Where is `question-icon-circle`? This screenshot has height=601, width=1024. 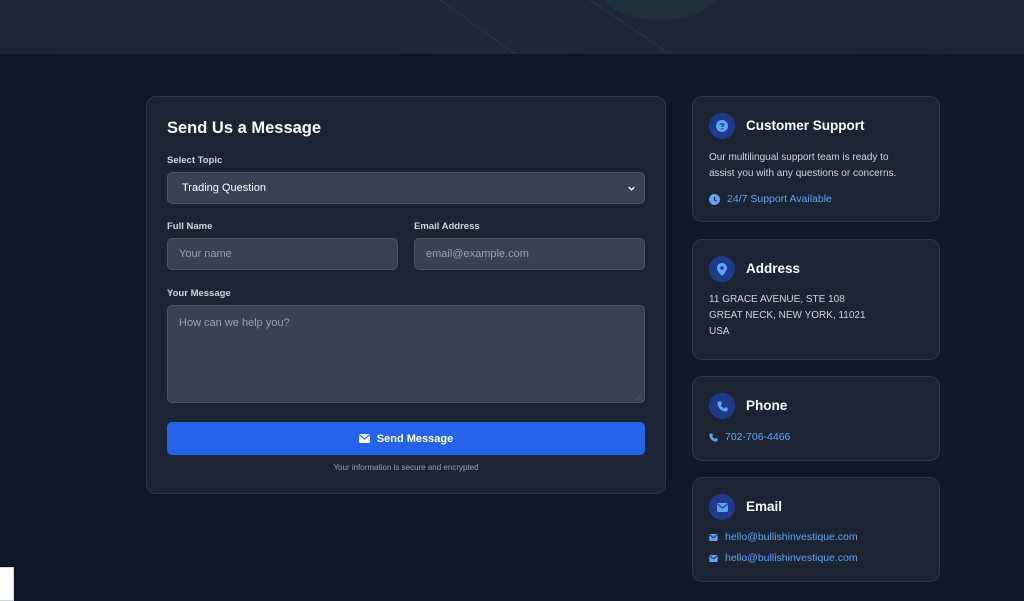 question-icon-circle is located at coordinates (722, 126).